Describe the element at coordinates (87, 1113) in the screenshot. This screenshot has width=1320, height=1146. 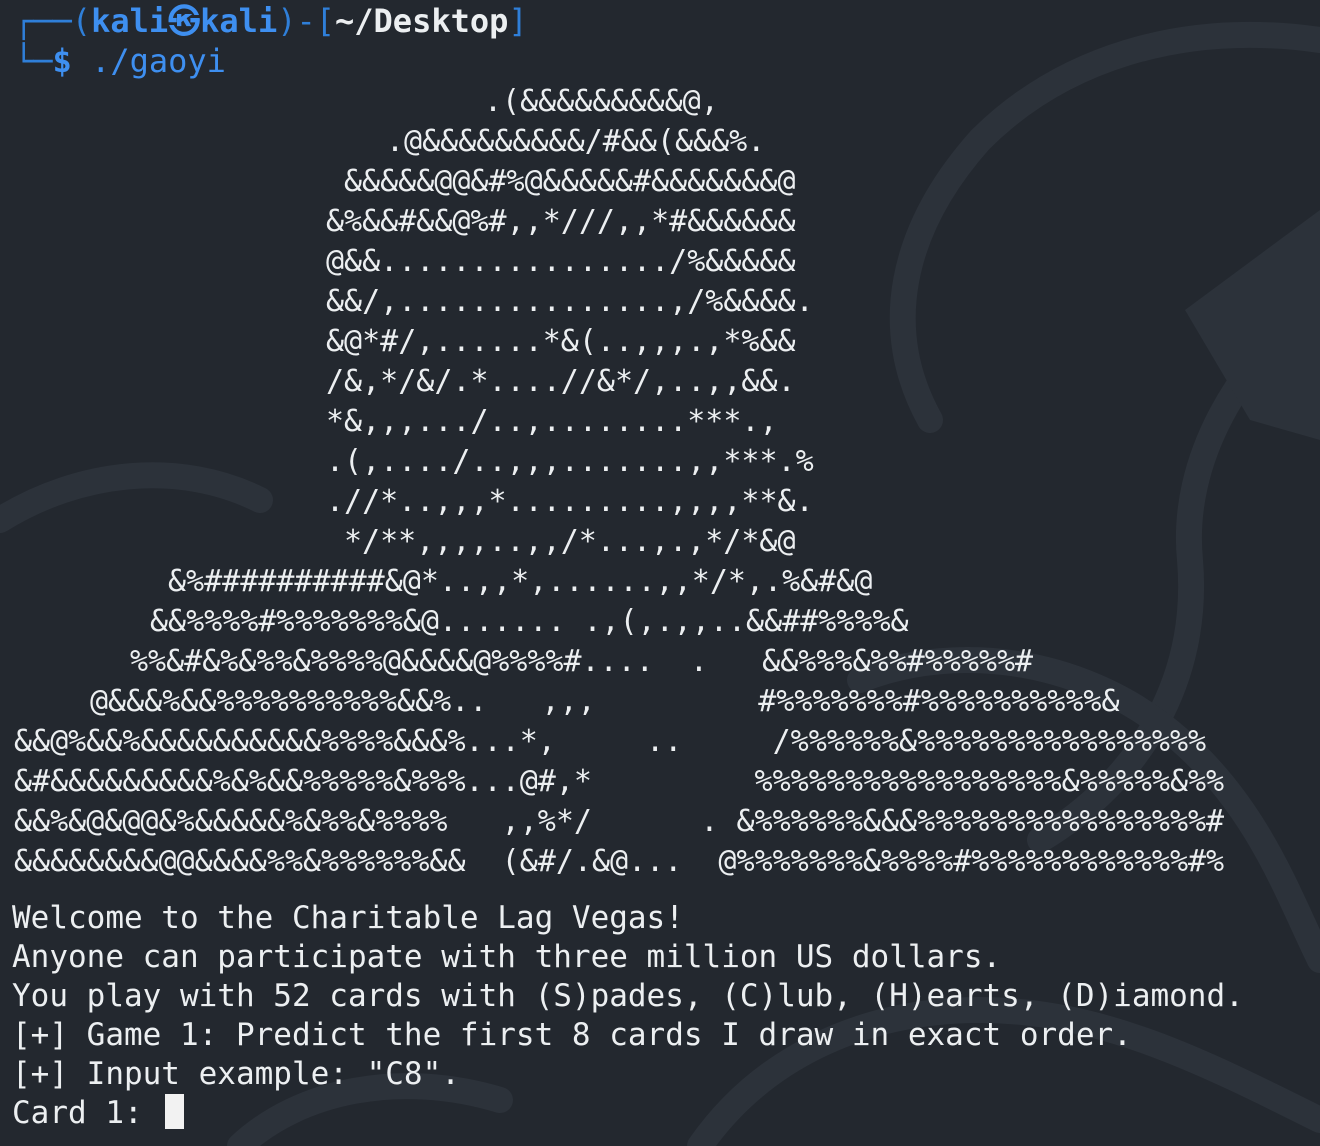
I see `card-input-prompt: Card 1:` at that location.